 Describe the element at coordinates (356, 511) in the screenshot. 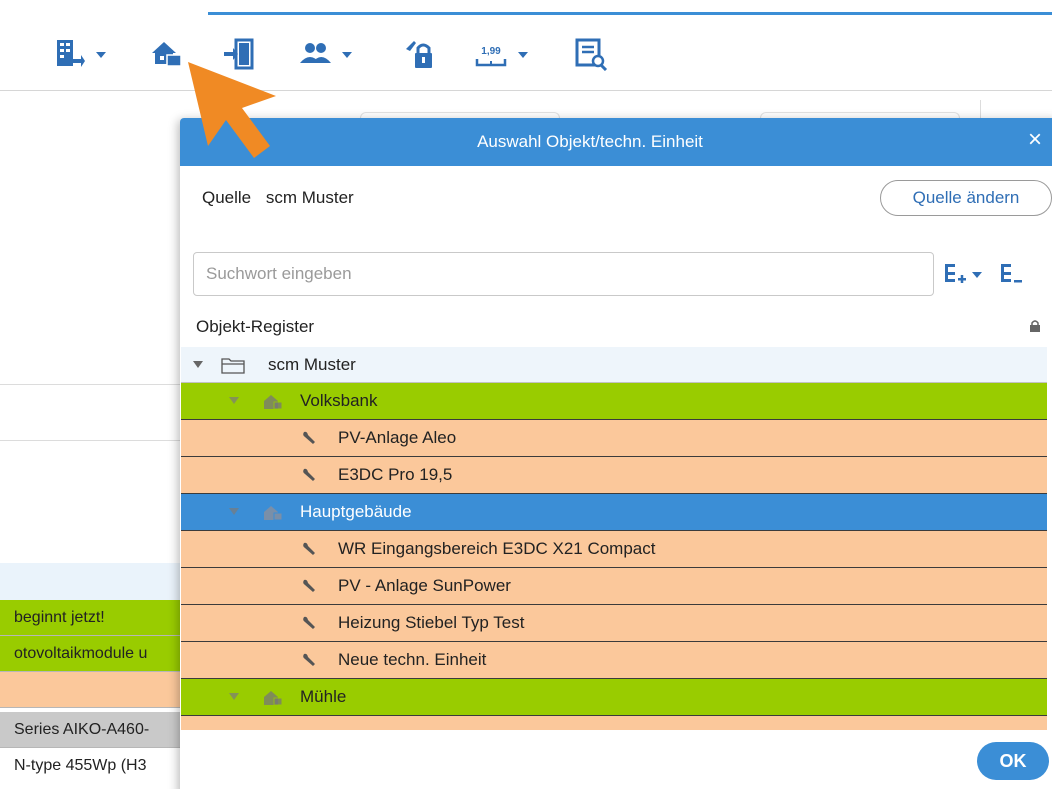

I see `tree-row-label: Hauptgebäude` at that location.